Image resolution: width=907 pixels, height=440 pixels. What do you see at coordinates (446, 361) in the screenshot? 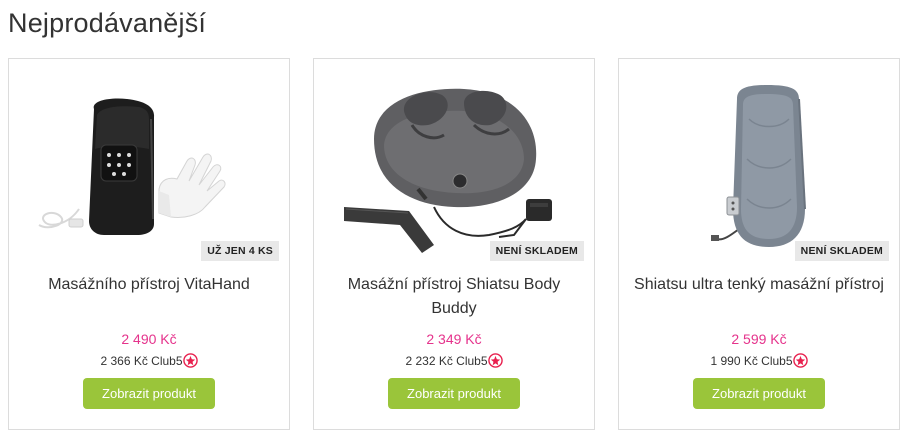
I see `club-price-text: 2 232 Kč Club5` at bounding box center [446, 361].